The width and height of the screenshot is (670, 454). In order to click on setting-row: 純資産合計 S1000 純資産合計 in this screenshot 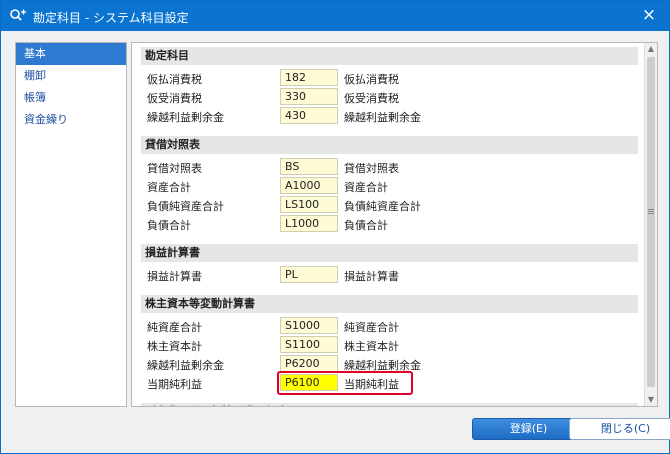, I will do `click(389, 325)`.